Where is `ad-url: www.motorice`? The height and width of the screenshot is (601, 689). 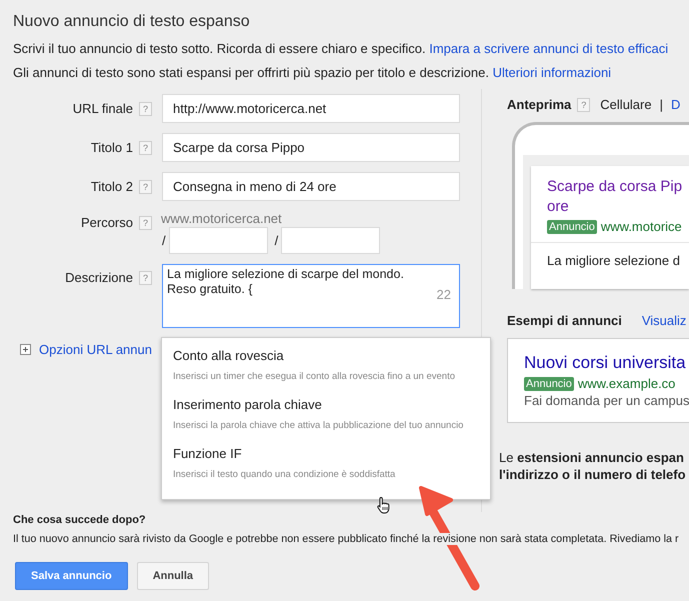
ad-url: www.motorice is located at coordinates (641, 226).